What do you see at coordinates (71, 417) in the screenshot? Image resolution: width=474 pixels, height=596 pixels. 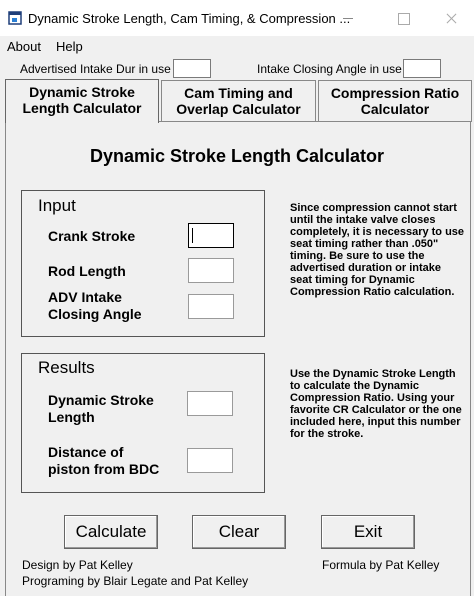 I see `label-line: Length` at bounding box center [71, 417].